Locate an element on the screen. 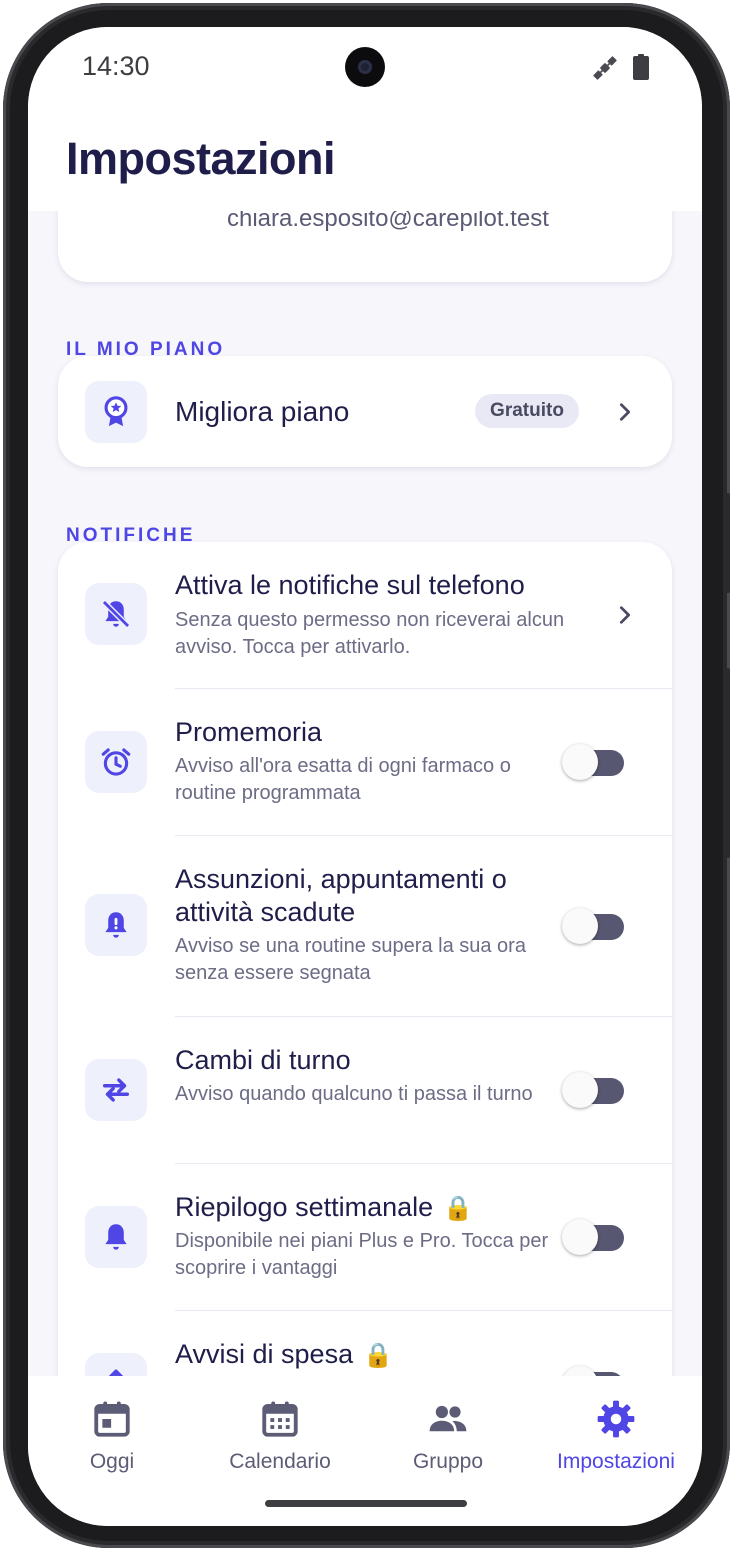 This screenshot has height=1553, width=735. group-icon is located at coordinates (448, 1418).